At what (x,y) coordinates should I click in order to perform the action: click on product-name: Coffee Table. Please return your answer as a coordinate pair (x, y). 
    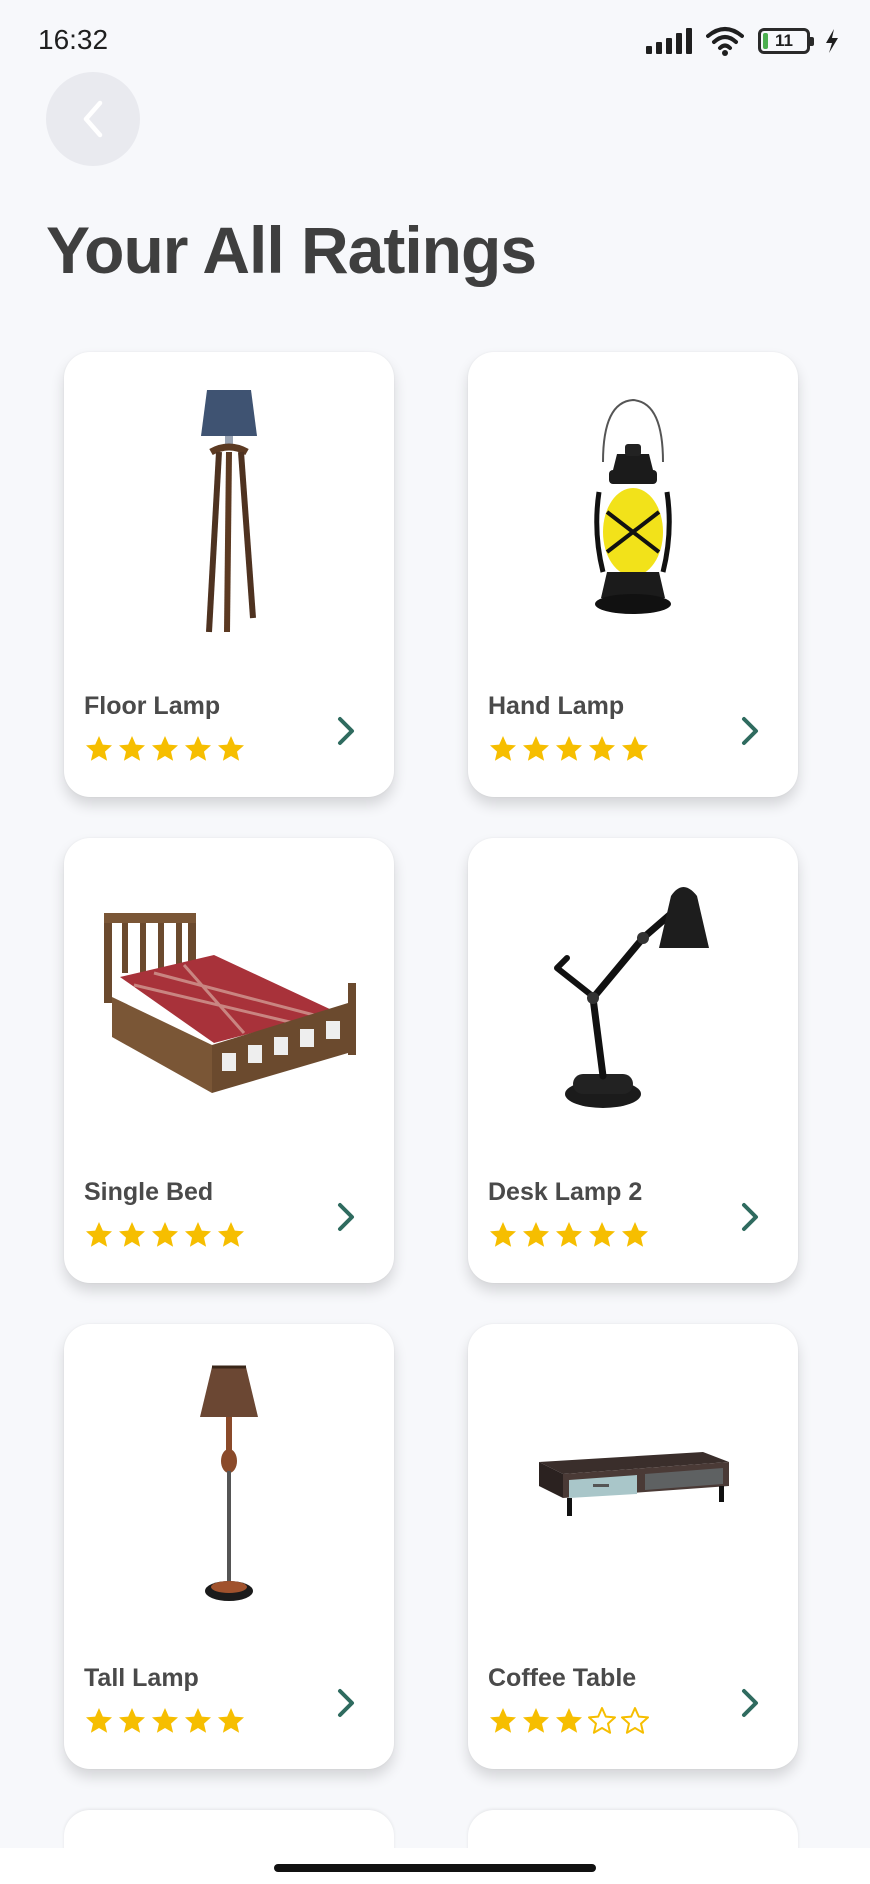
    Looking at the image, I should click on (562, 1678).